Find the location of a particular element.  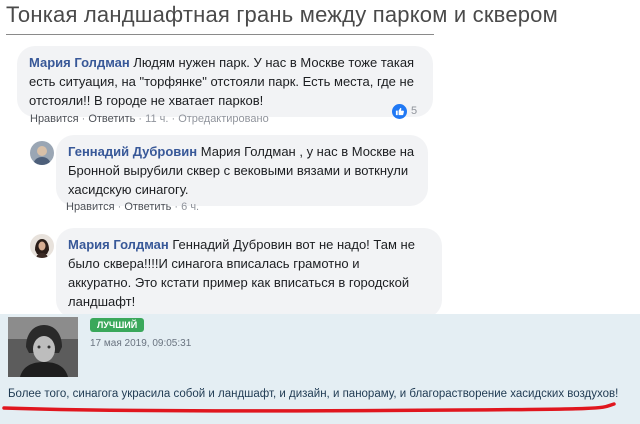

comment-text-line: ландшафт! is located at coordinates (102, 301).